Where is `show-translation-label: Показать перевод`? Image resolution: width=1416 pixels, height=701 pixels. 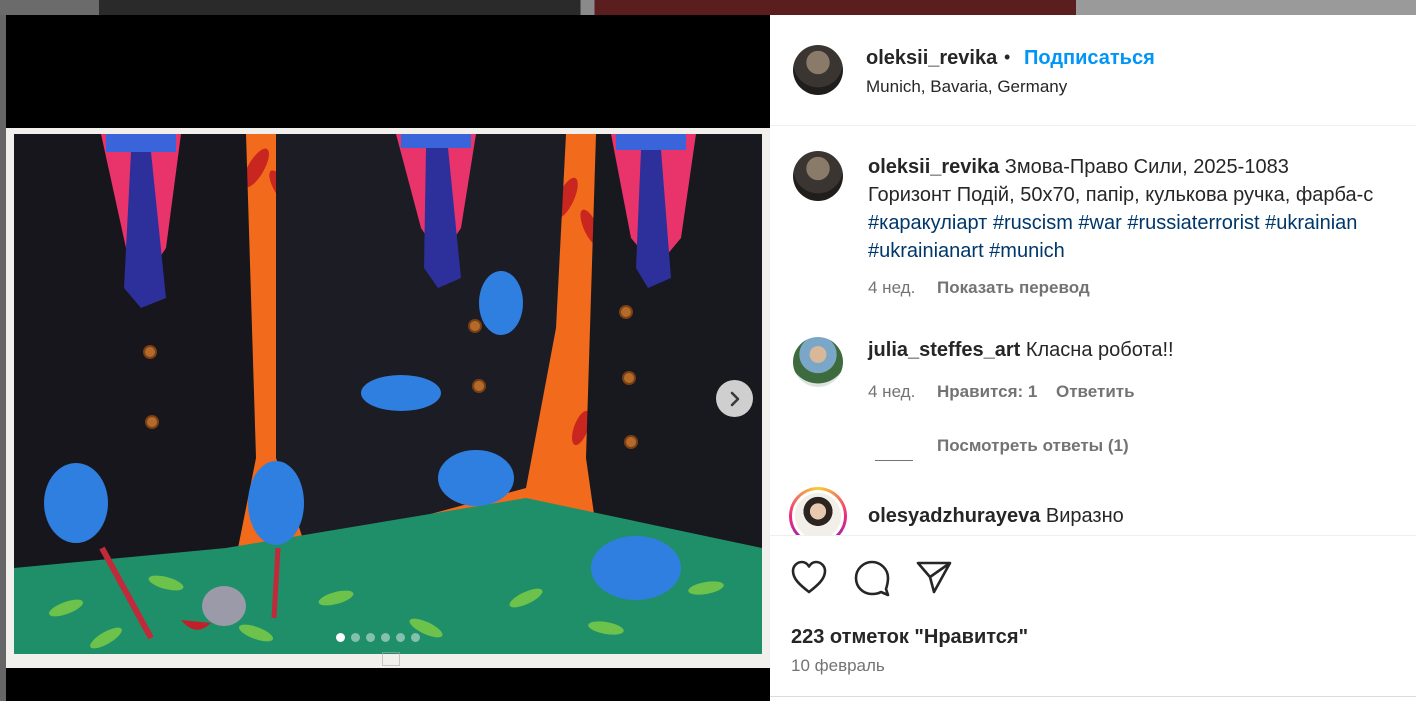 show-translation-label: Показать перевод is located at coordinates (1013, 287).